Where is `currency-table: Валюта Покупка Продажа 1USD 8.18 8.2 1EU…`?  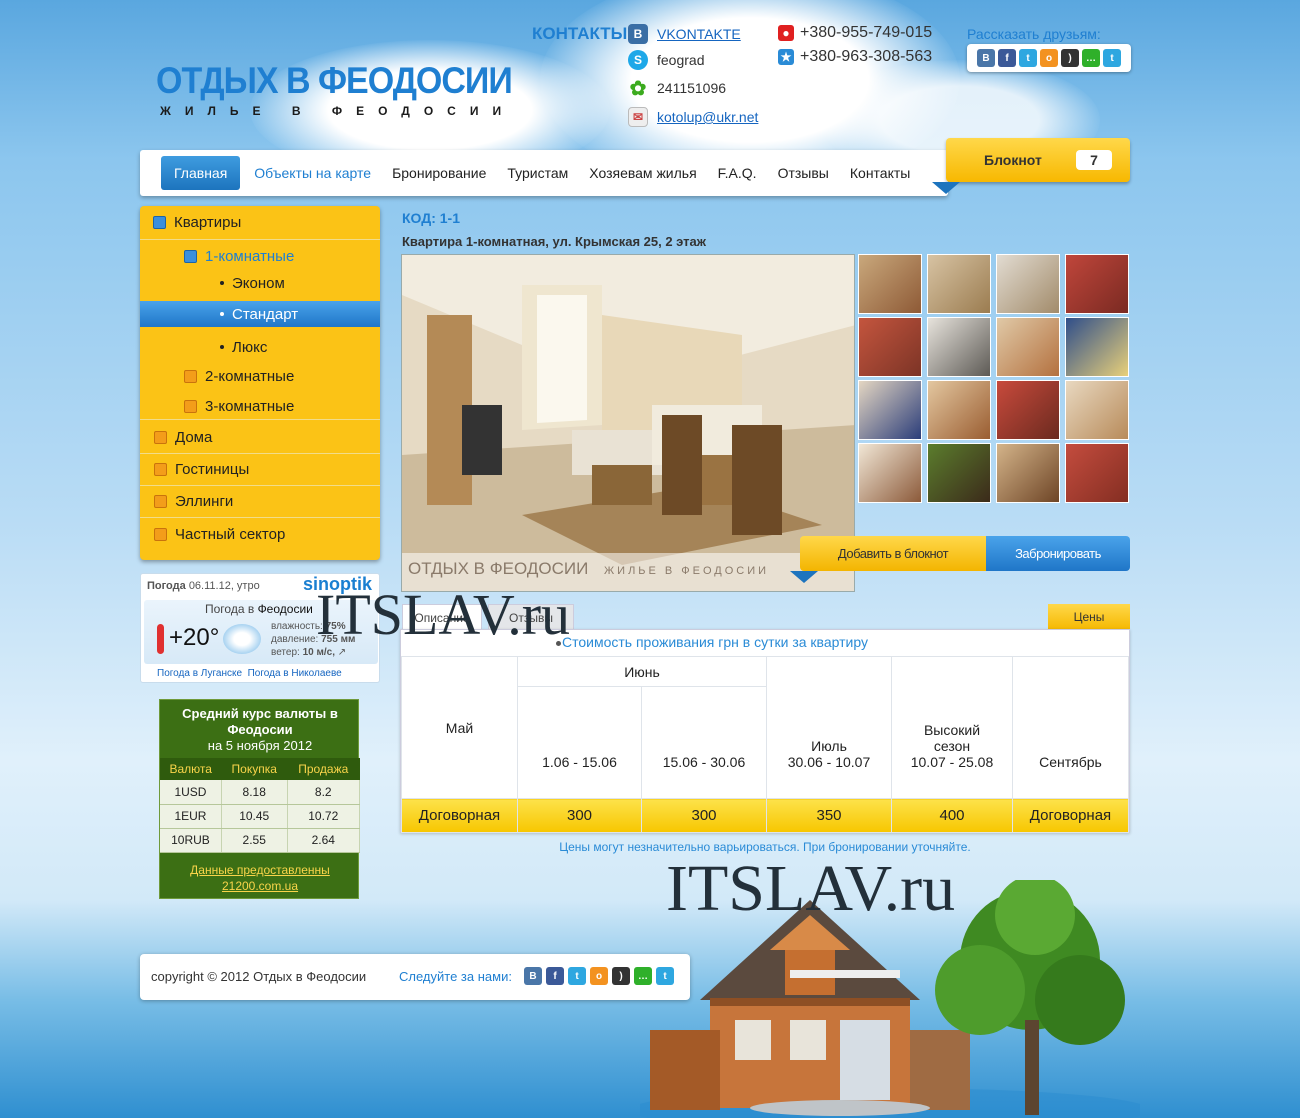
currency-table: Валюта Покупка Продажа 1USD 8.18 8.2 1EU… is located at coordinates (260, 805).